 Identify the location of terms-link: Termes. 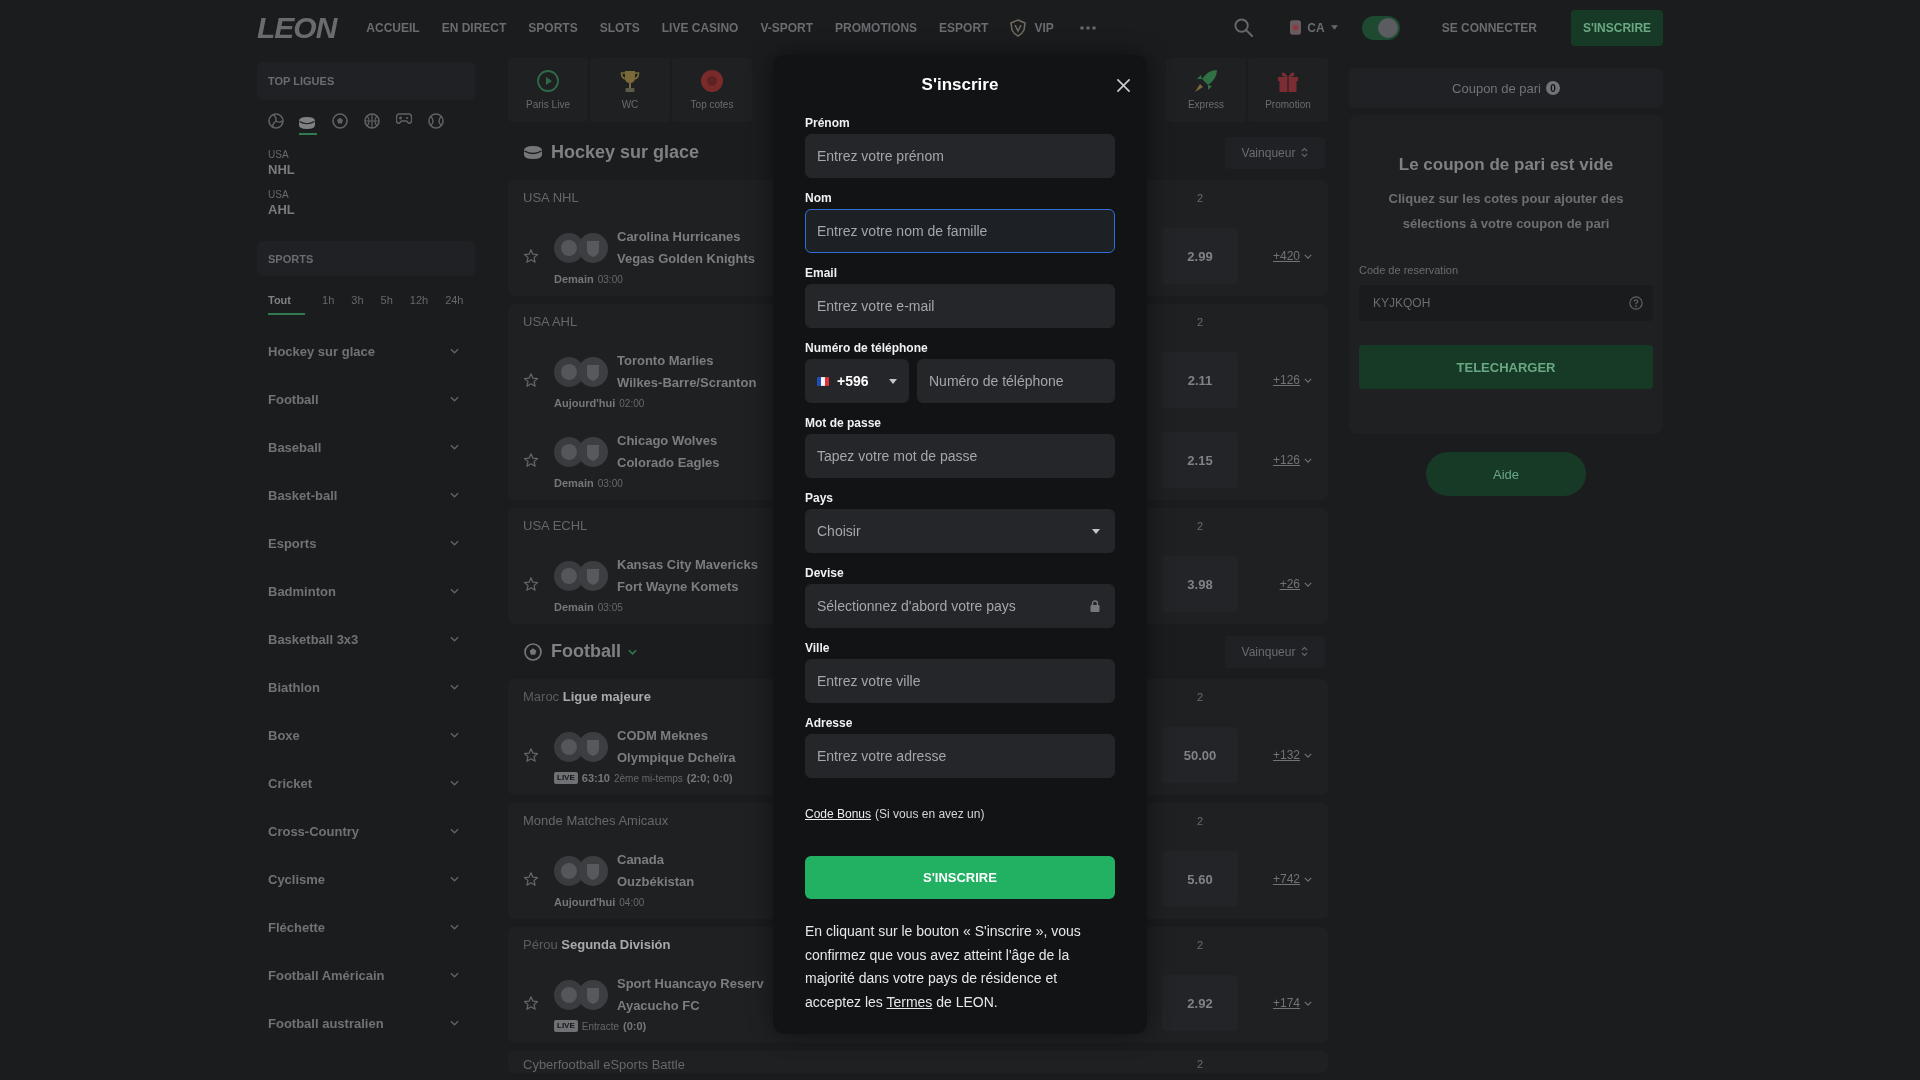
(909, 1001).